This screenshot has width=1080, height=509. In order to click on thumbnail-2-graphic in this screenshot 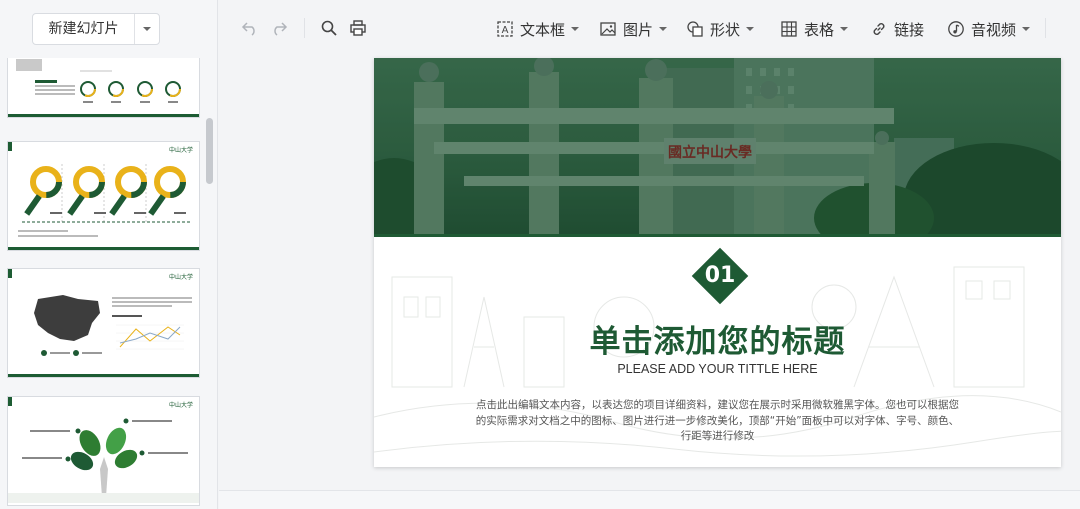, I will do `click(104, 200)`.